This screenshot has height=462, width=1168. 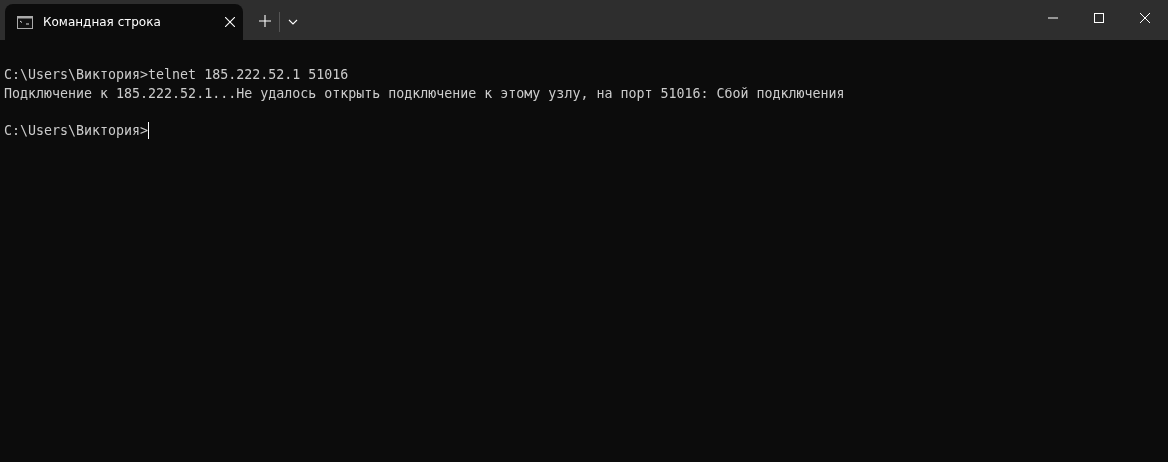 I want to click on console-line: C:\Users\Виктория>telnet 185.222.52.1 51016, so click(x=176, y=75).